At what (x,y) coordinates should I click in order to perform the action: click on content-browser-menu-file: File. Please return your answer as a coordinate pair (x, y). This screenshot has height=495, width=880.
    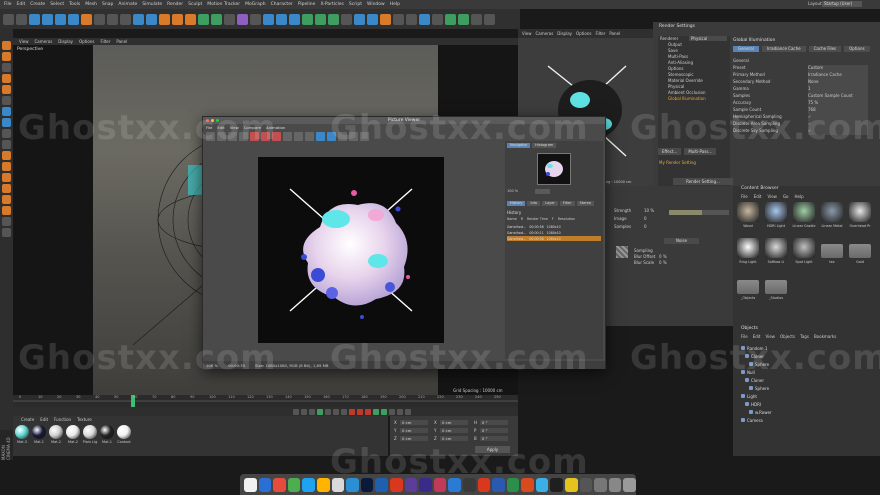
    Looking at the image, I should click on (744, 196).